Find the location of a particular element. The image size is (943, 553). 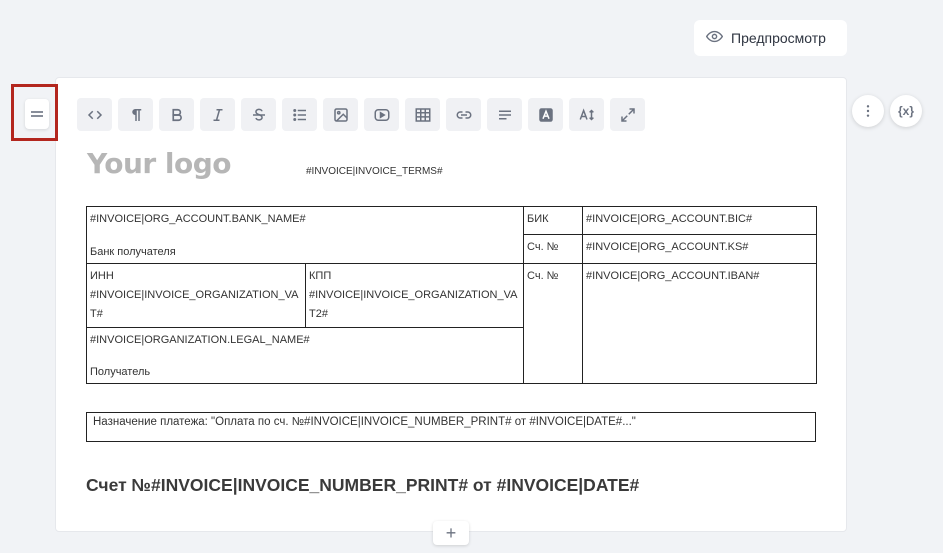

bold-button is located at coordinates (176, 114).